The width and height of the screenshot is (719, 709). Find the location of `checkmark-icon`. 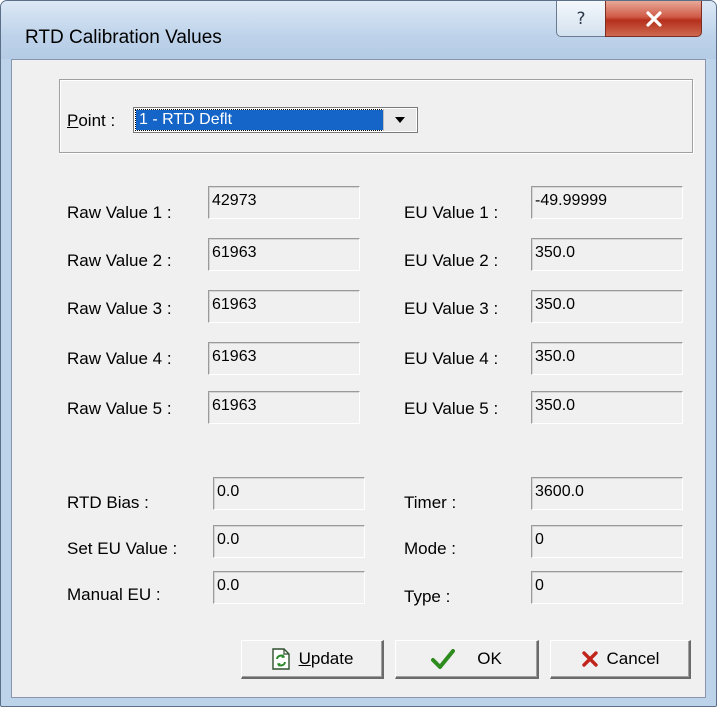

checkmark-icon is located at coordinates (443, 659).